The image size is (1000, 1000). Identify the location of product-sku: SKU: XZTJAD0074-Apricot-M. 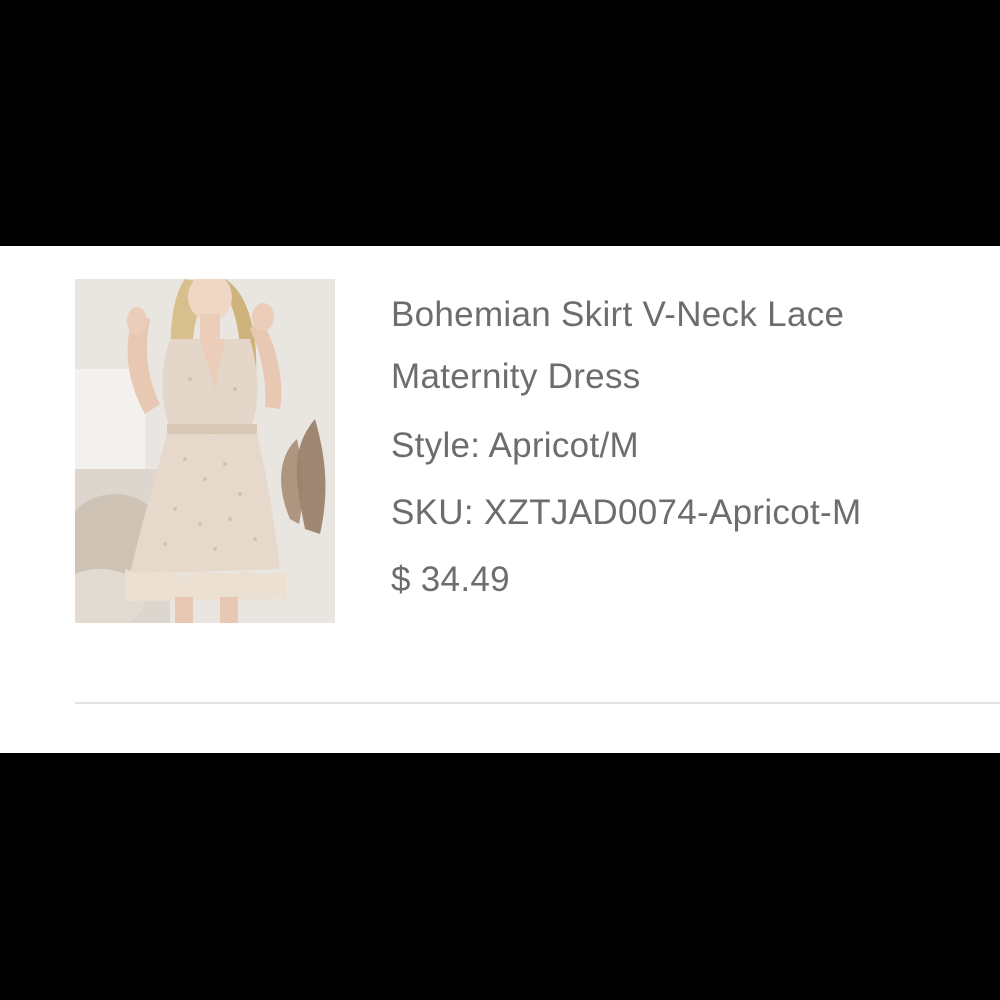
(691, 512).